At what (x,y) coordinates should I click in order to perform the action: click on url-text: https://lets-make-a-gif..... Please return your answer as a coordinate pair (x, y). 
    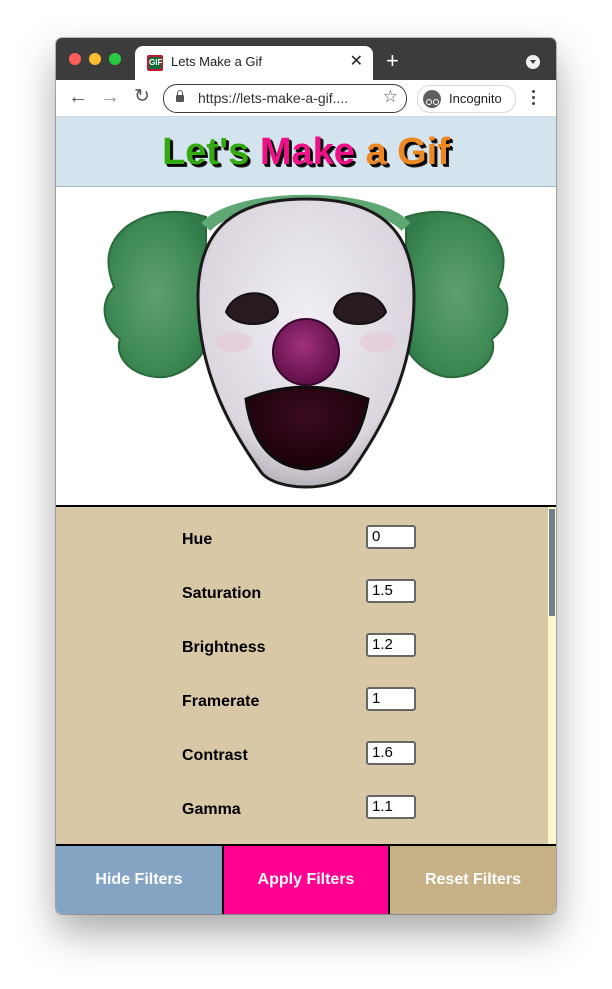
    Looking at the image, I should click on (273, 98).